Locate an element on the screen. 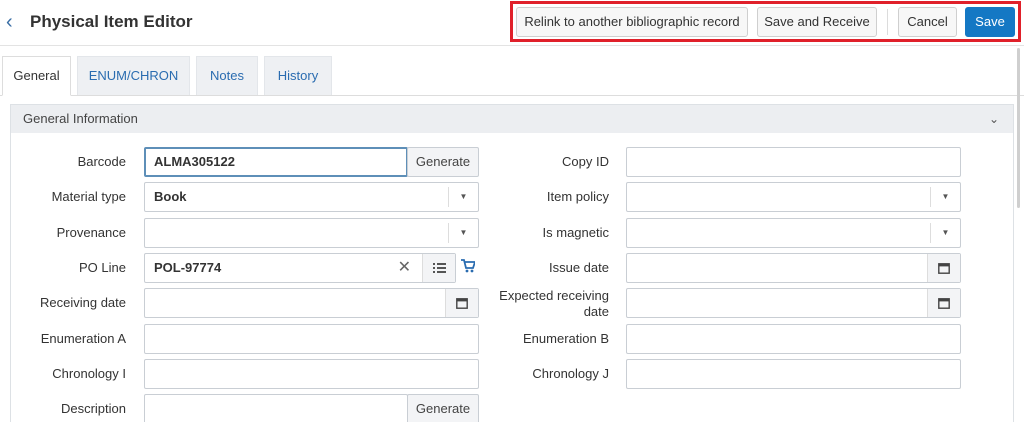 Image resolution: width=1024 pixels, height=422 pixels. tab-notes: Notes is located at coordinates (227, 75).